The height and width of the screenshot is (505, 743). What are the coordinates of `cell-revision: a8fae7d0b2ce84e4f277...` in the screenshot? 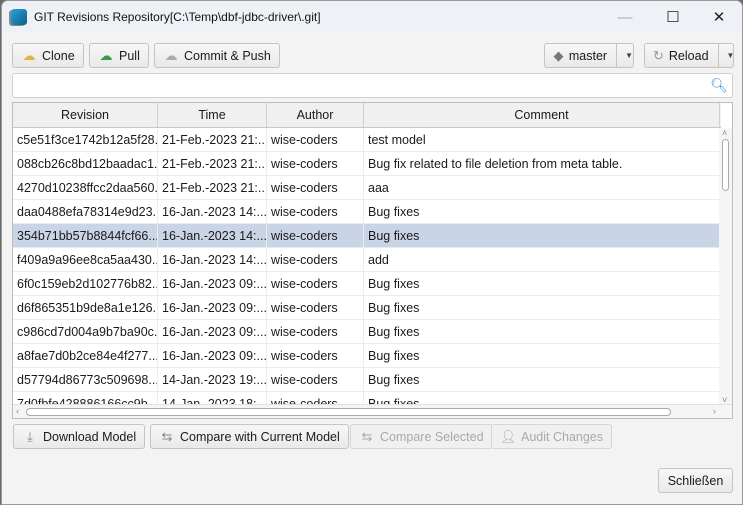 It's located at (85, 355).